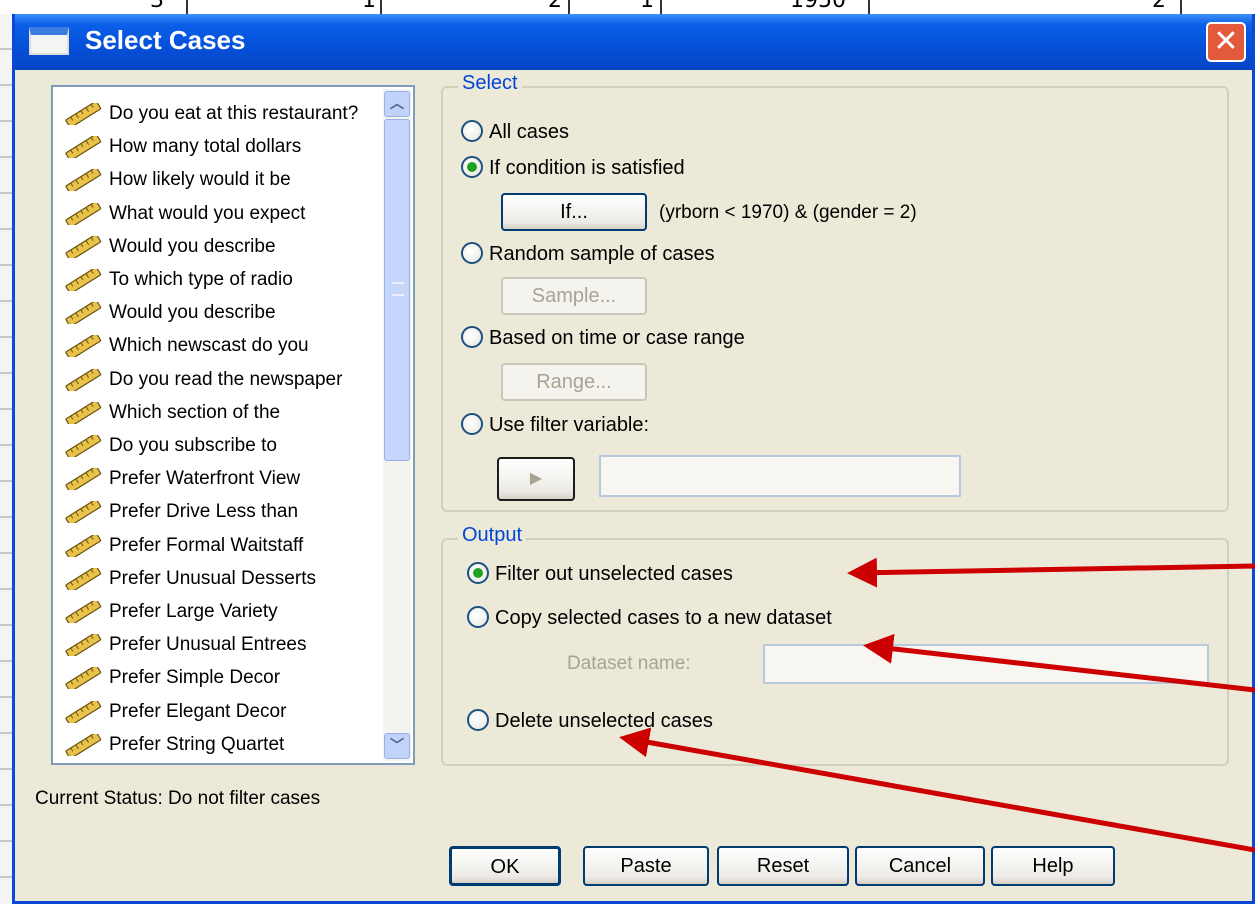  I want to click on arrow-right-icon: ▶, so click(536, 478).